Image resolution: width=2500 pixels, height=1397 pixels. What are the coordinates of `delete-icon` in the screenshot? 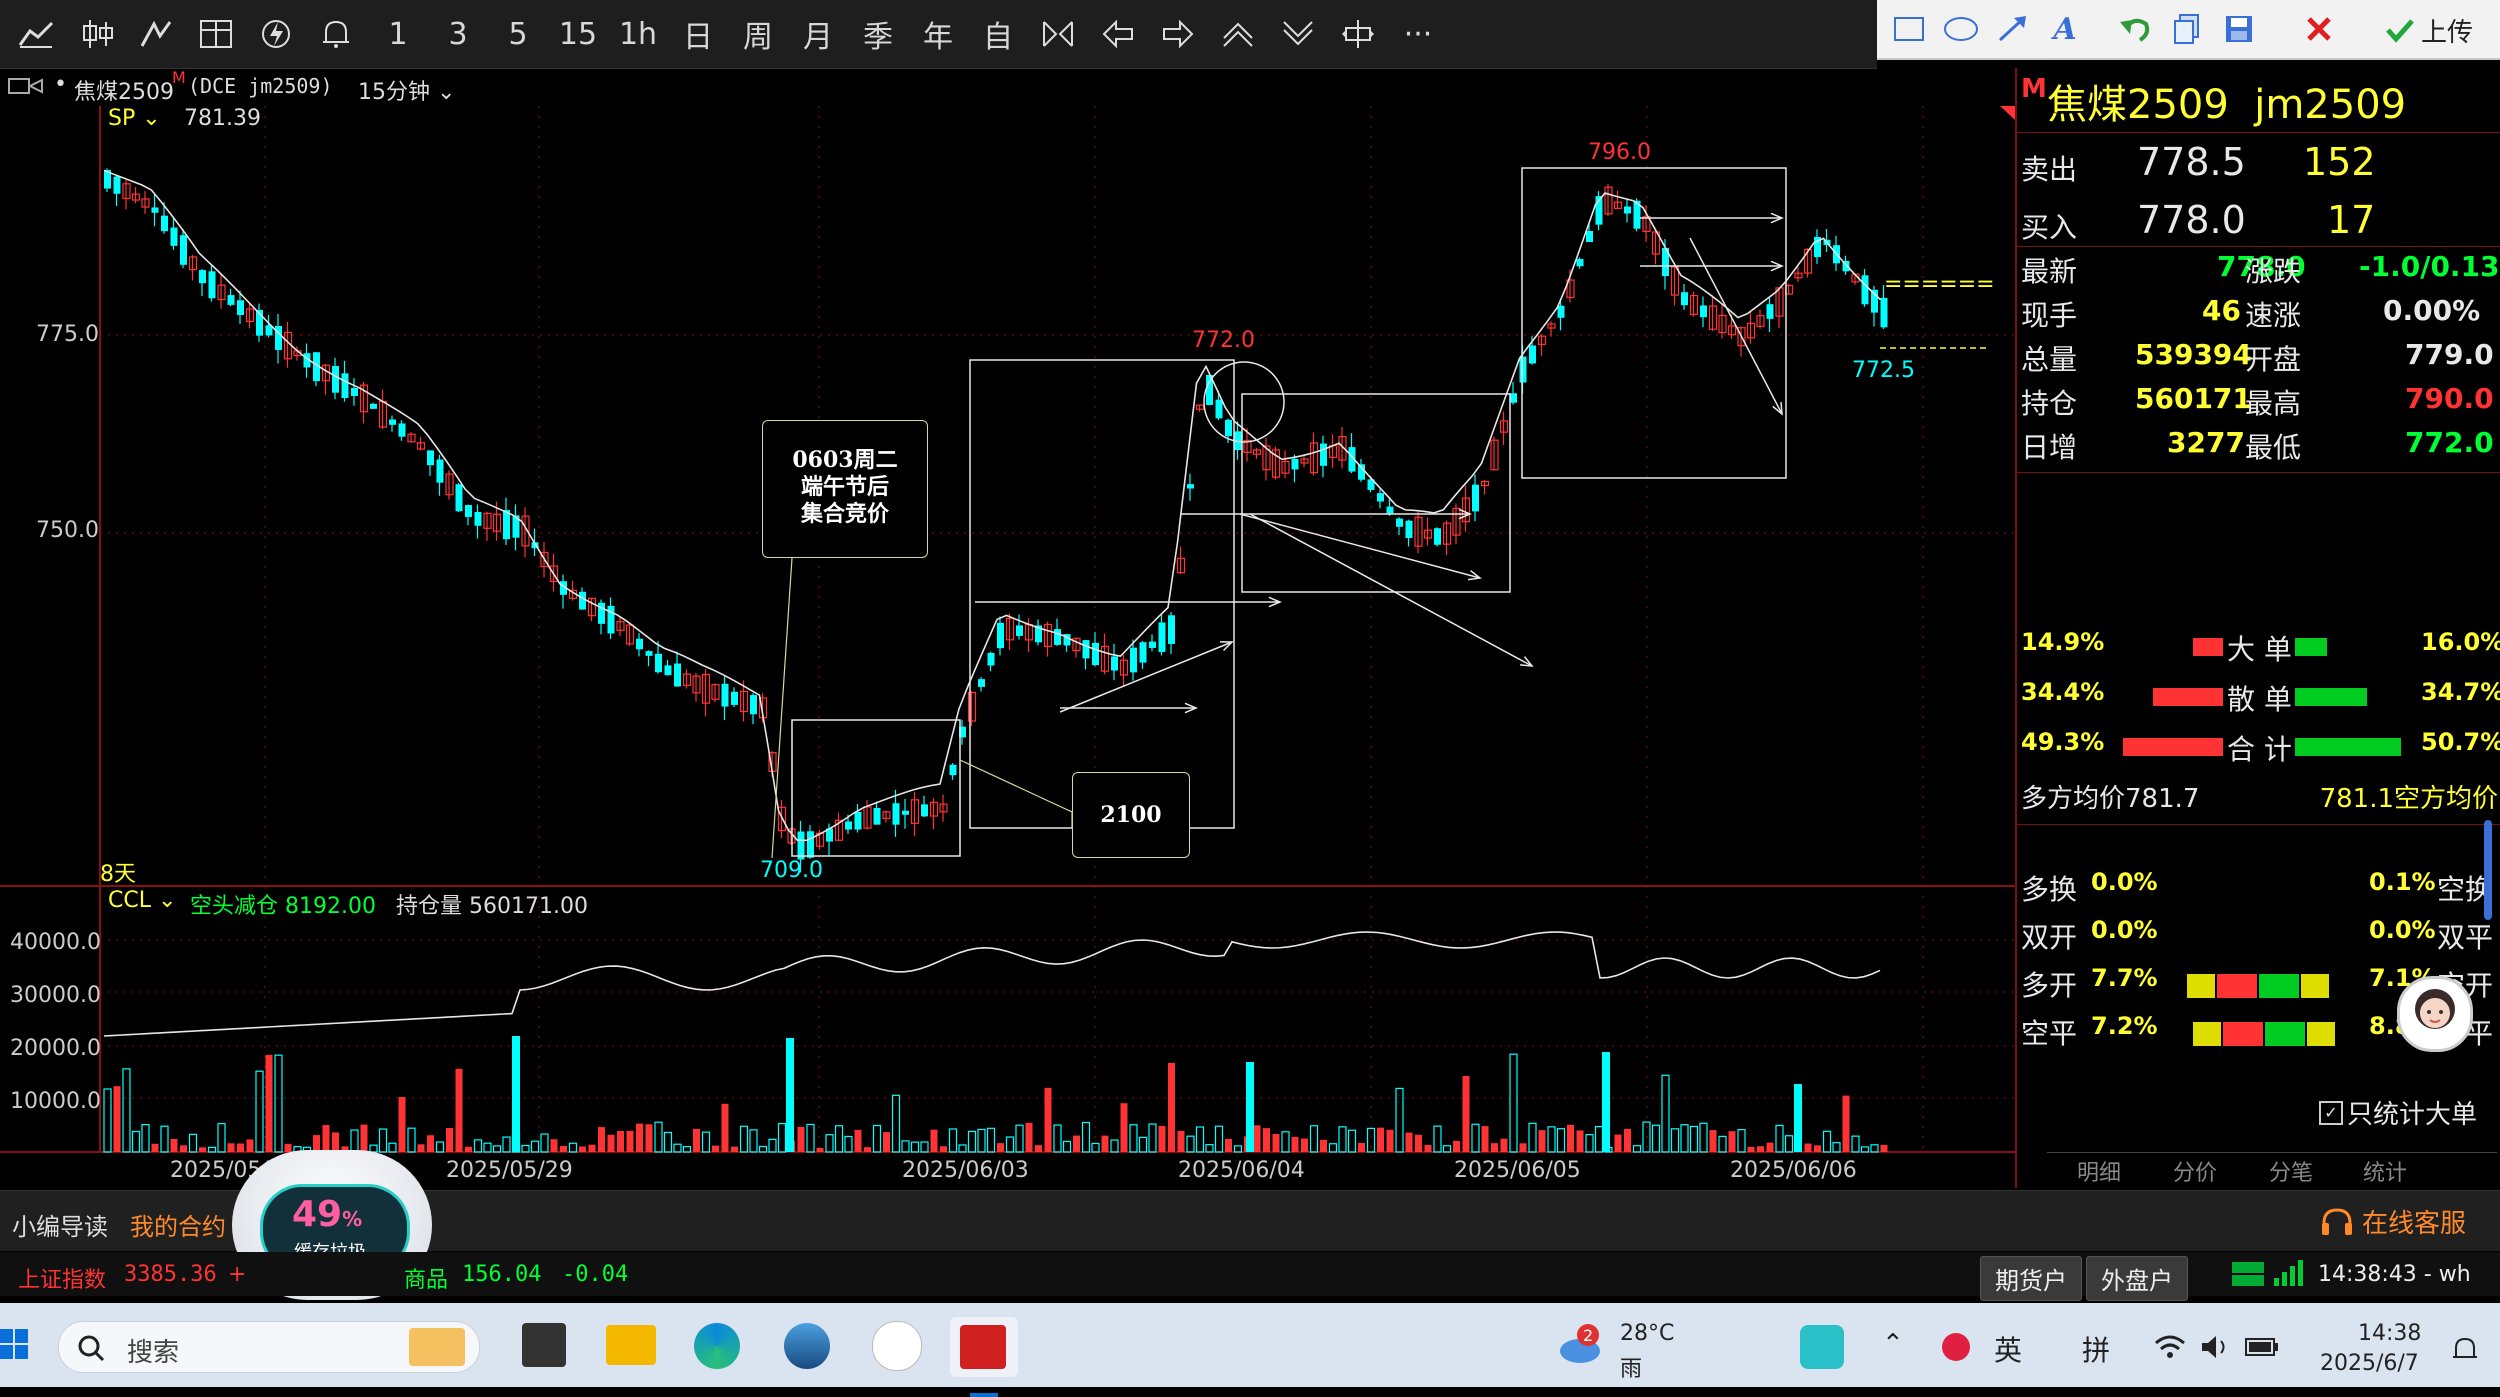 It's located at (2319, 29).